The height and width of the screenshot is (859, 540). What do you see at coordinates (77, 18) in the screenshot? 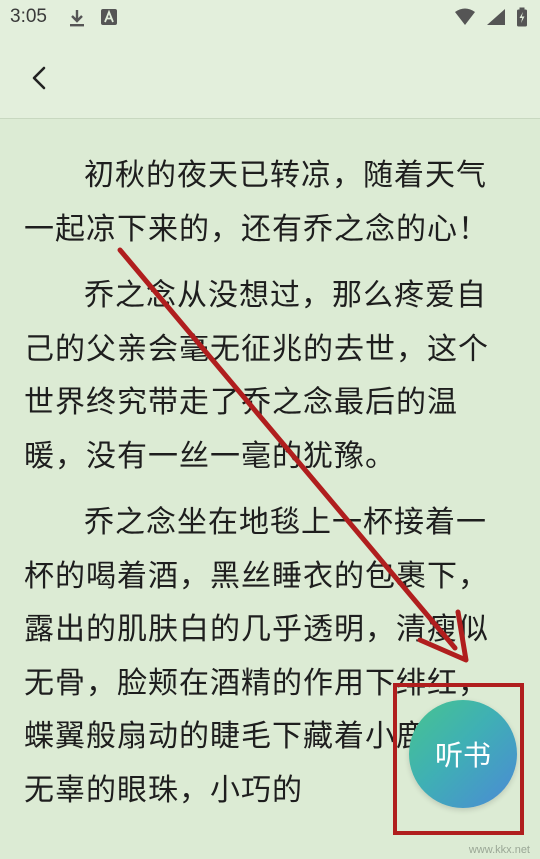
I see `download-icon` at bounding box center [77, 18].